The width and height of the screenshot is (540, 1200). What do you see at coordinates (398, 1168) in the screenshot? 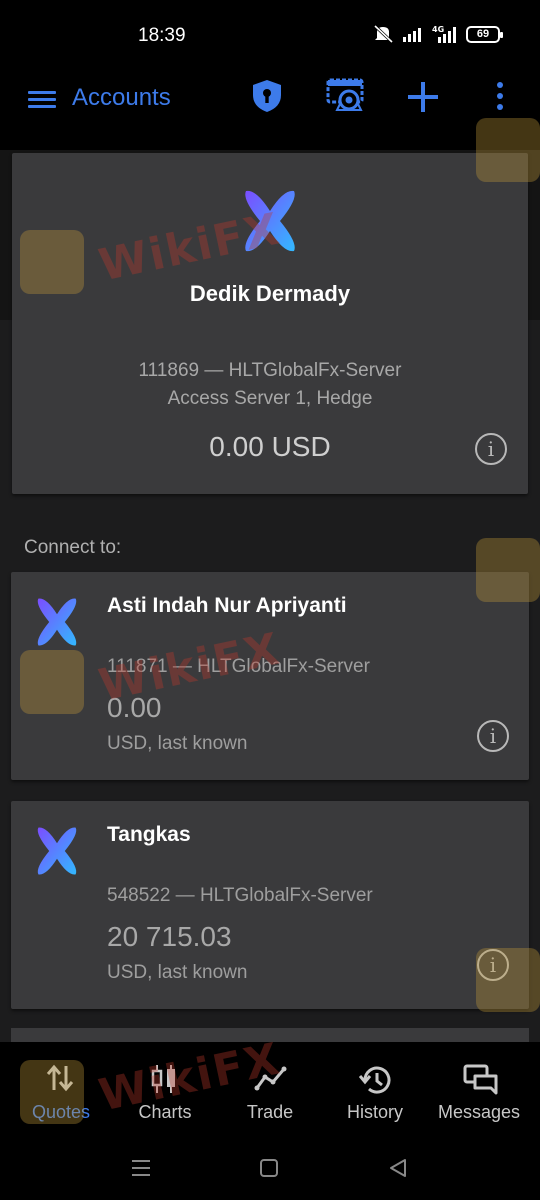
I see `back-icon` at bounding box center [398, 1168].